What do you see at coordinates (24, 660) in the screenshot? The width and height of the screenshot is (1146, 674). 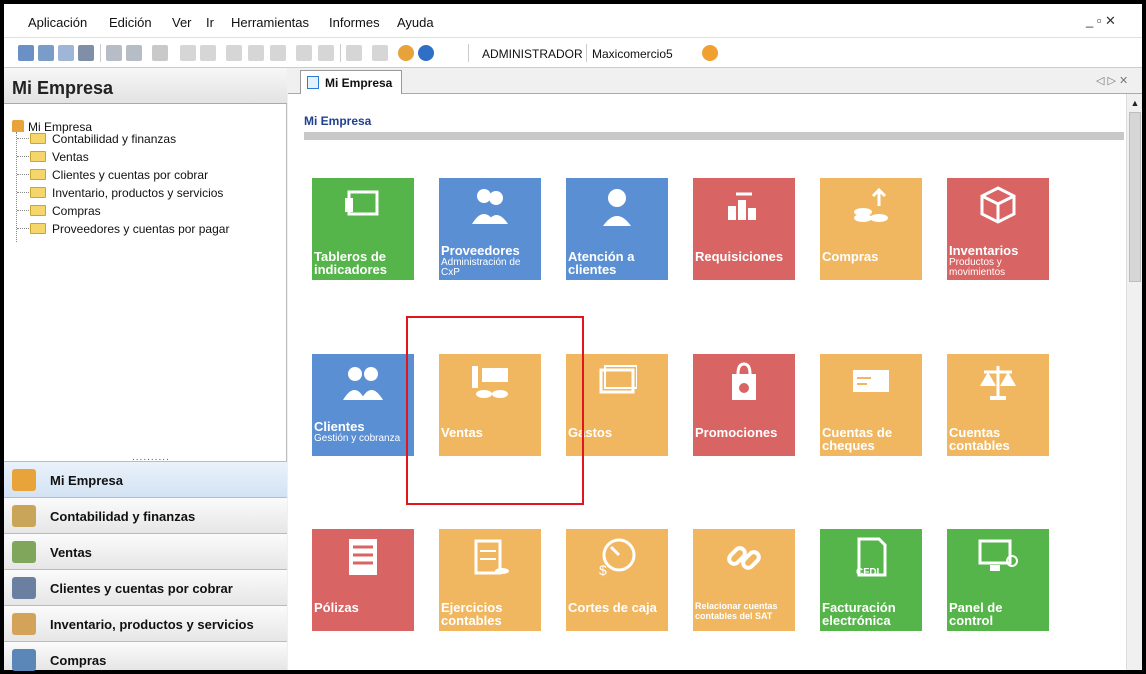 I see `cart-icon` at bounding box center [24, 660].